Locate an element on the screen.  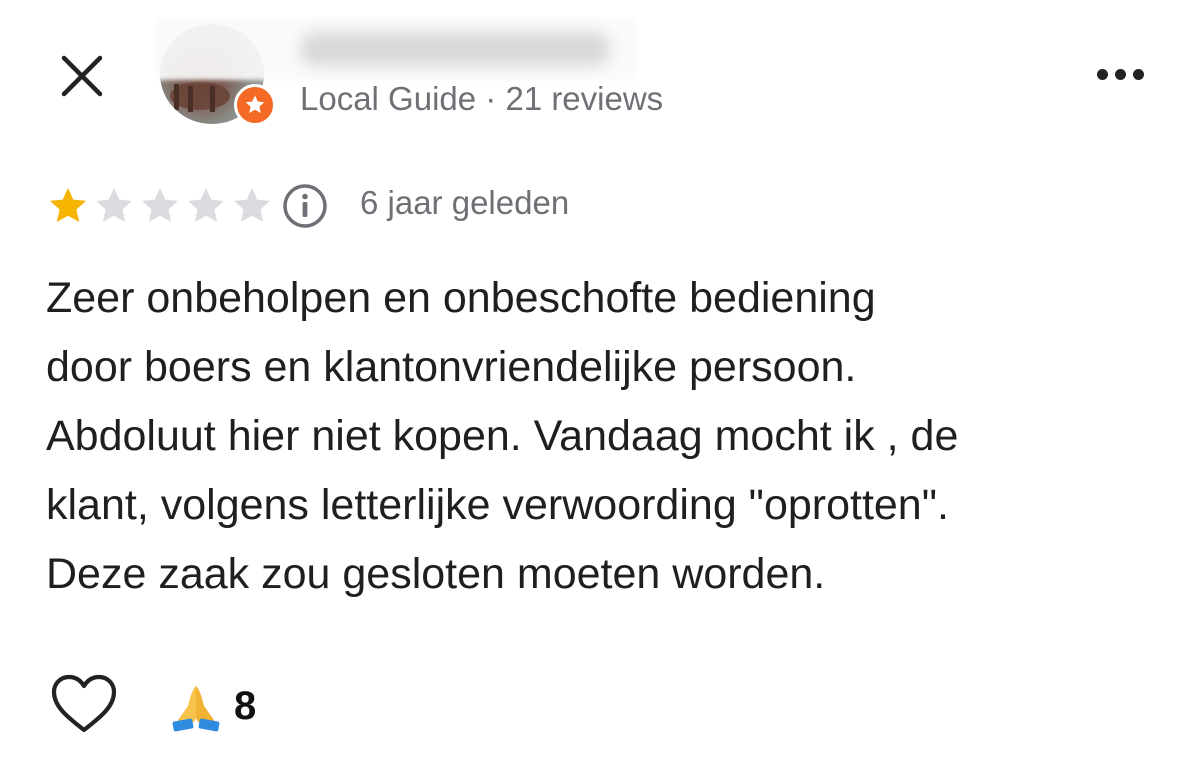
close-icon is located at coordinates (82, 76).